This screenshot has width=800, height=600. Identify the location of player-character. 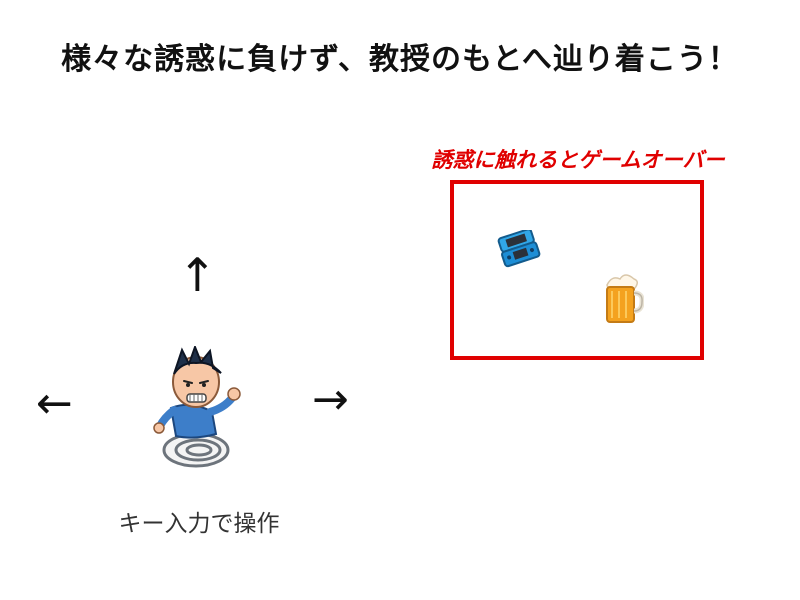
(196, 409).